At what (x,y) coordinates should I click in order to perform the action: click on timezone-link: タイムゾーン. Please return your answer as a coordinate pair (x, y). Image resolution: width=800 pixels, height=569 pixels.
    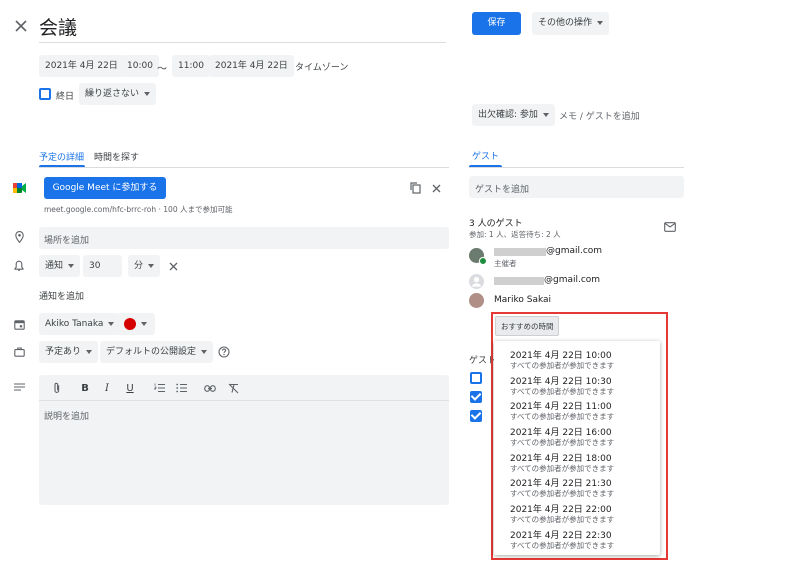
    Looking at the image, I should click on (321, 66).